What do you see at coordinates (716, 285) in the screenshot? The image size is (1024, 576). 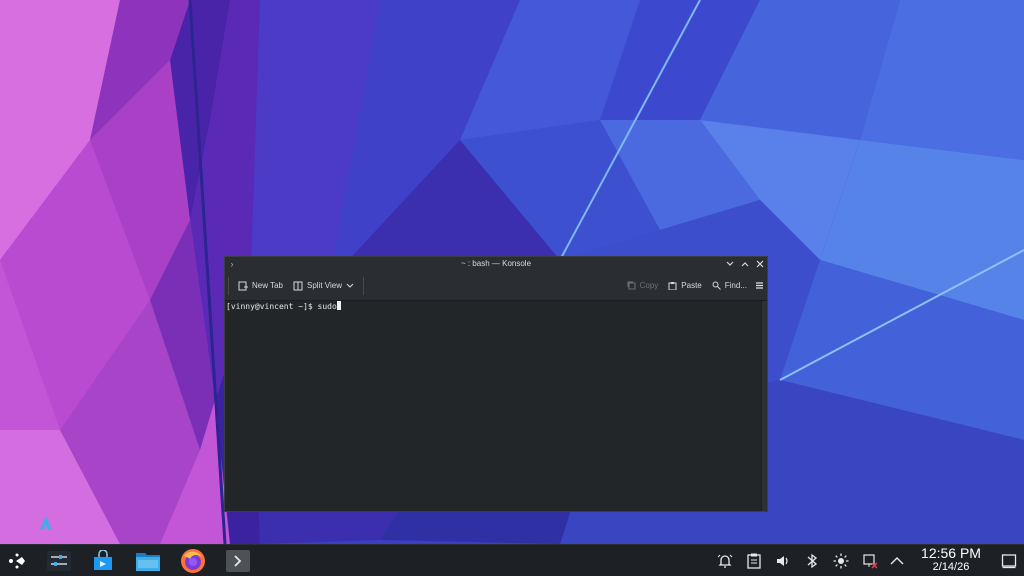 I see `search-icon` at bounding box center [716, 285].